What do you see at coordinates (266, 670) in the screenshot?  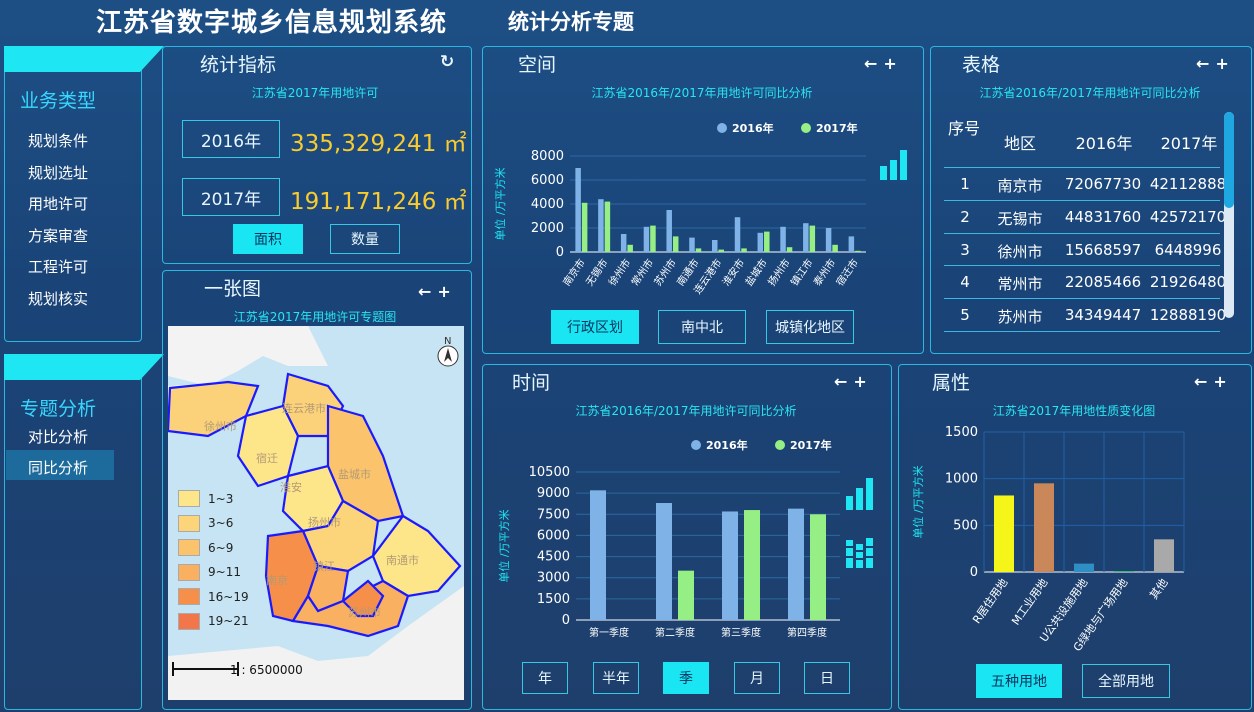 I see `map-scale: 1 : 6500000` at bounding box center [266, 670].